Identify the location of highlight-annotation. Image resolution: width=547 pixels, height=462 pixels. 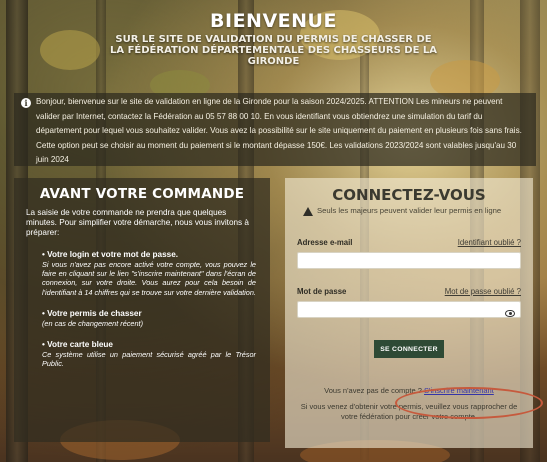
(469, 403).